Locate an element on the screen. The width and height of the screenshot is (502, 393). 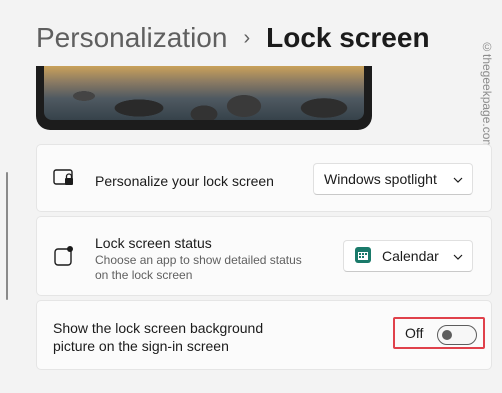
status-icon is located at coordinates (64, 258).